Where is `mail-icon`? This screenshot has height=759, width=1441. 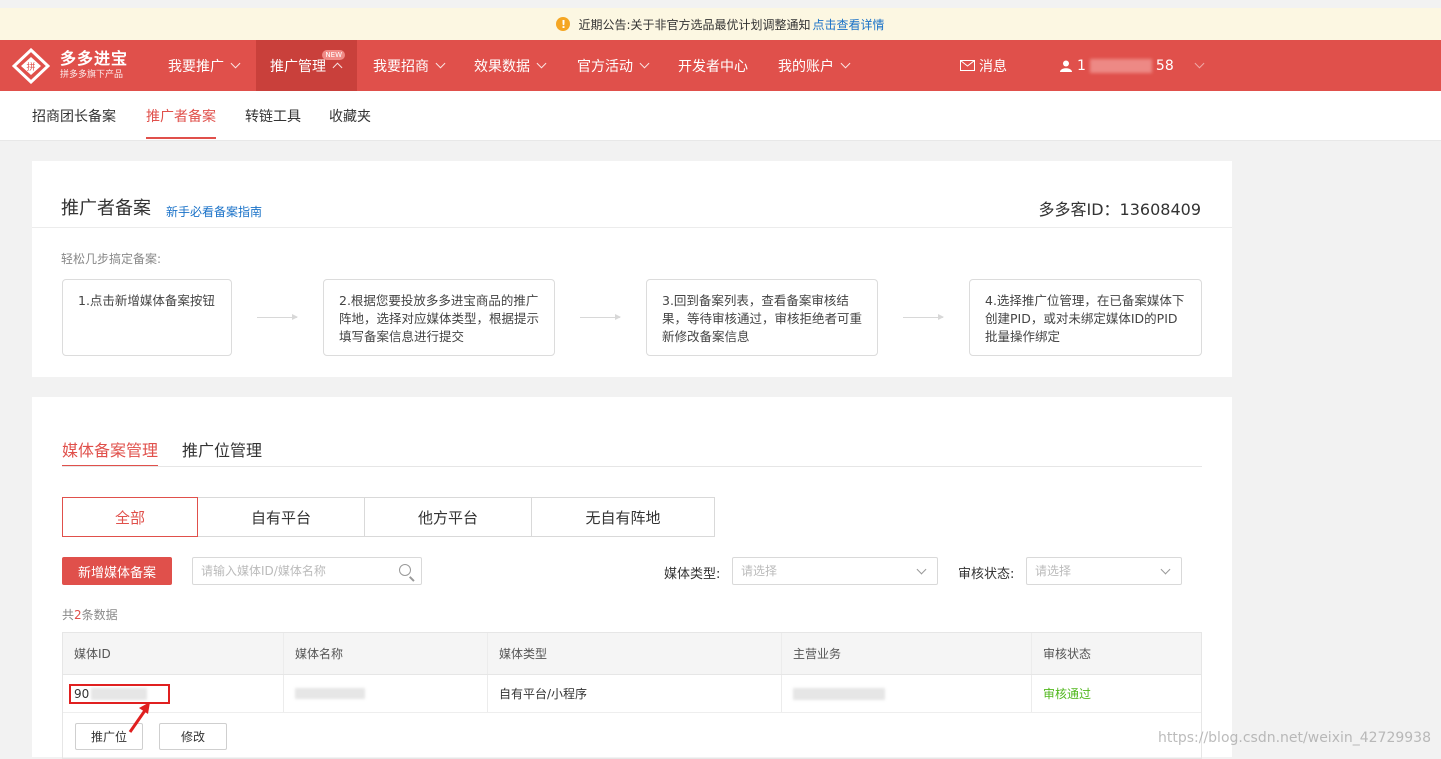
mail-icon is located at coordinates (967, 65).